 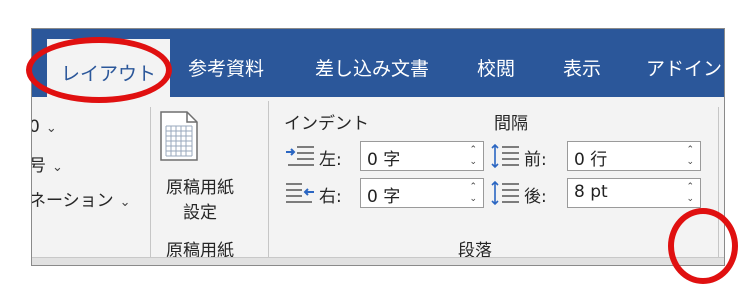 I want to click on spacing-before-value: 0 行, so click(x=591, y=160).